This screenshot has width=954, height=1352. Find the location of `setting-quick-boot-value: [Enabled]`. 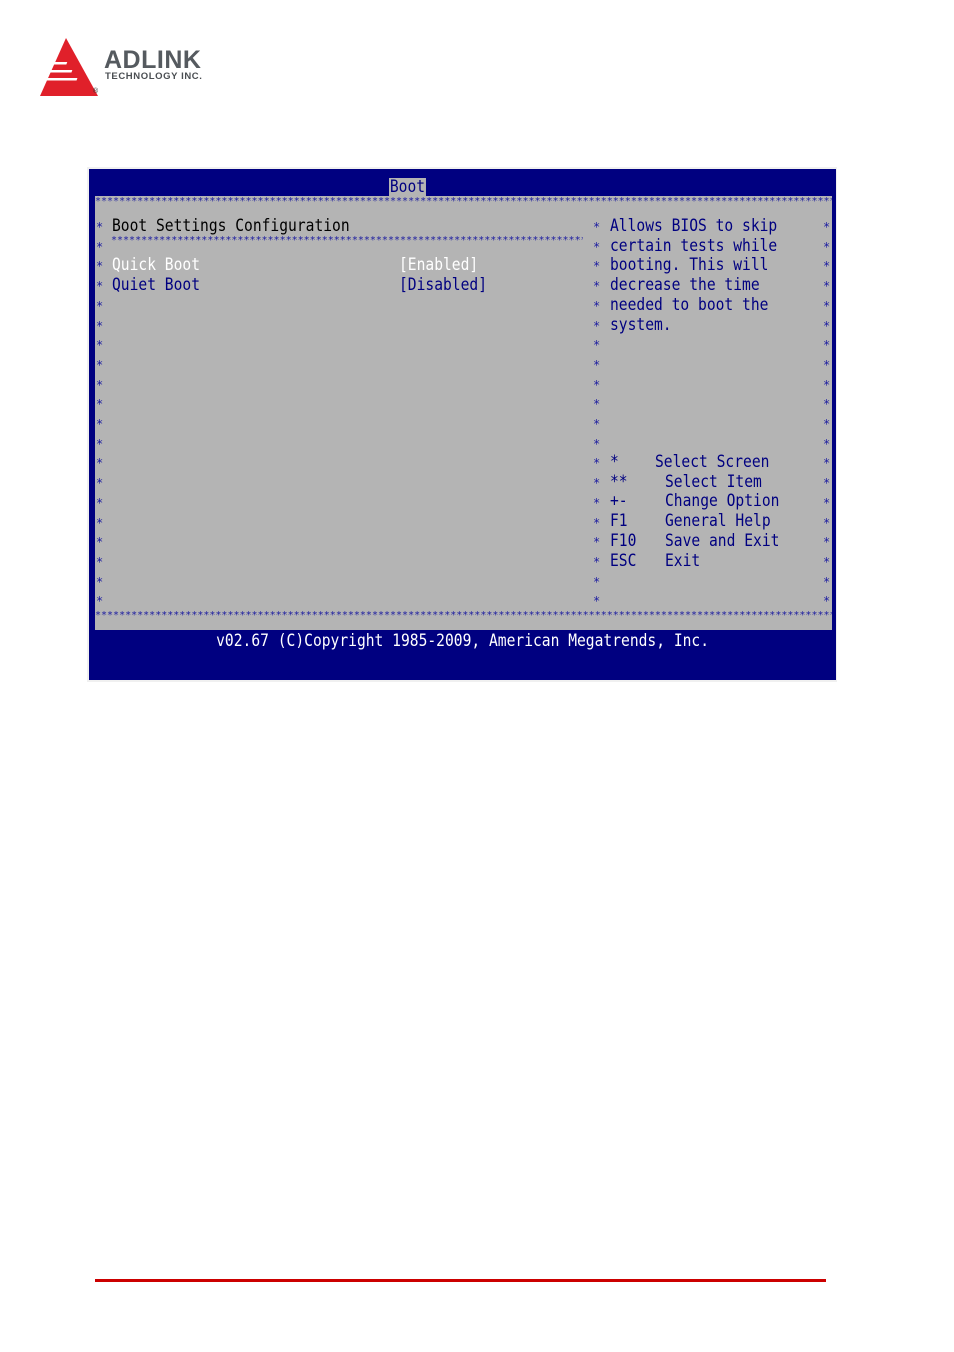

setting-quick-boot-value: [Enabled] is located at coordinates (438, 266).